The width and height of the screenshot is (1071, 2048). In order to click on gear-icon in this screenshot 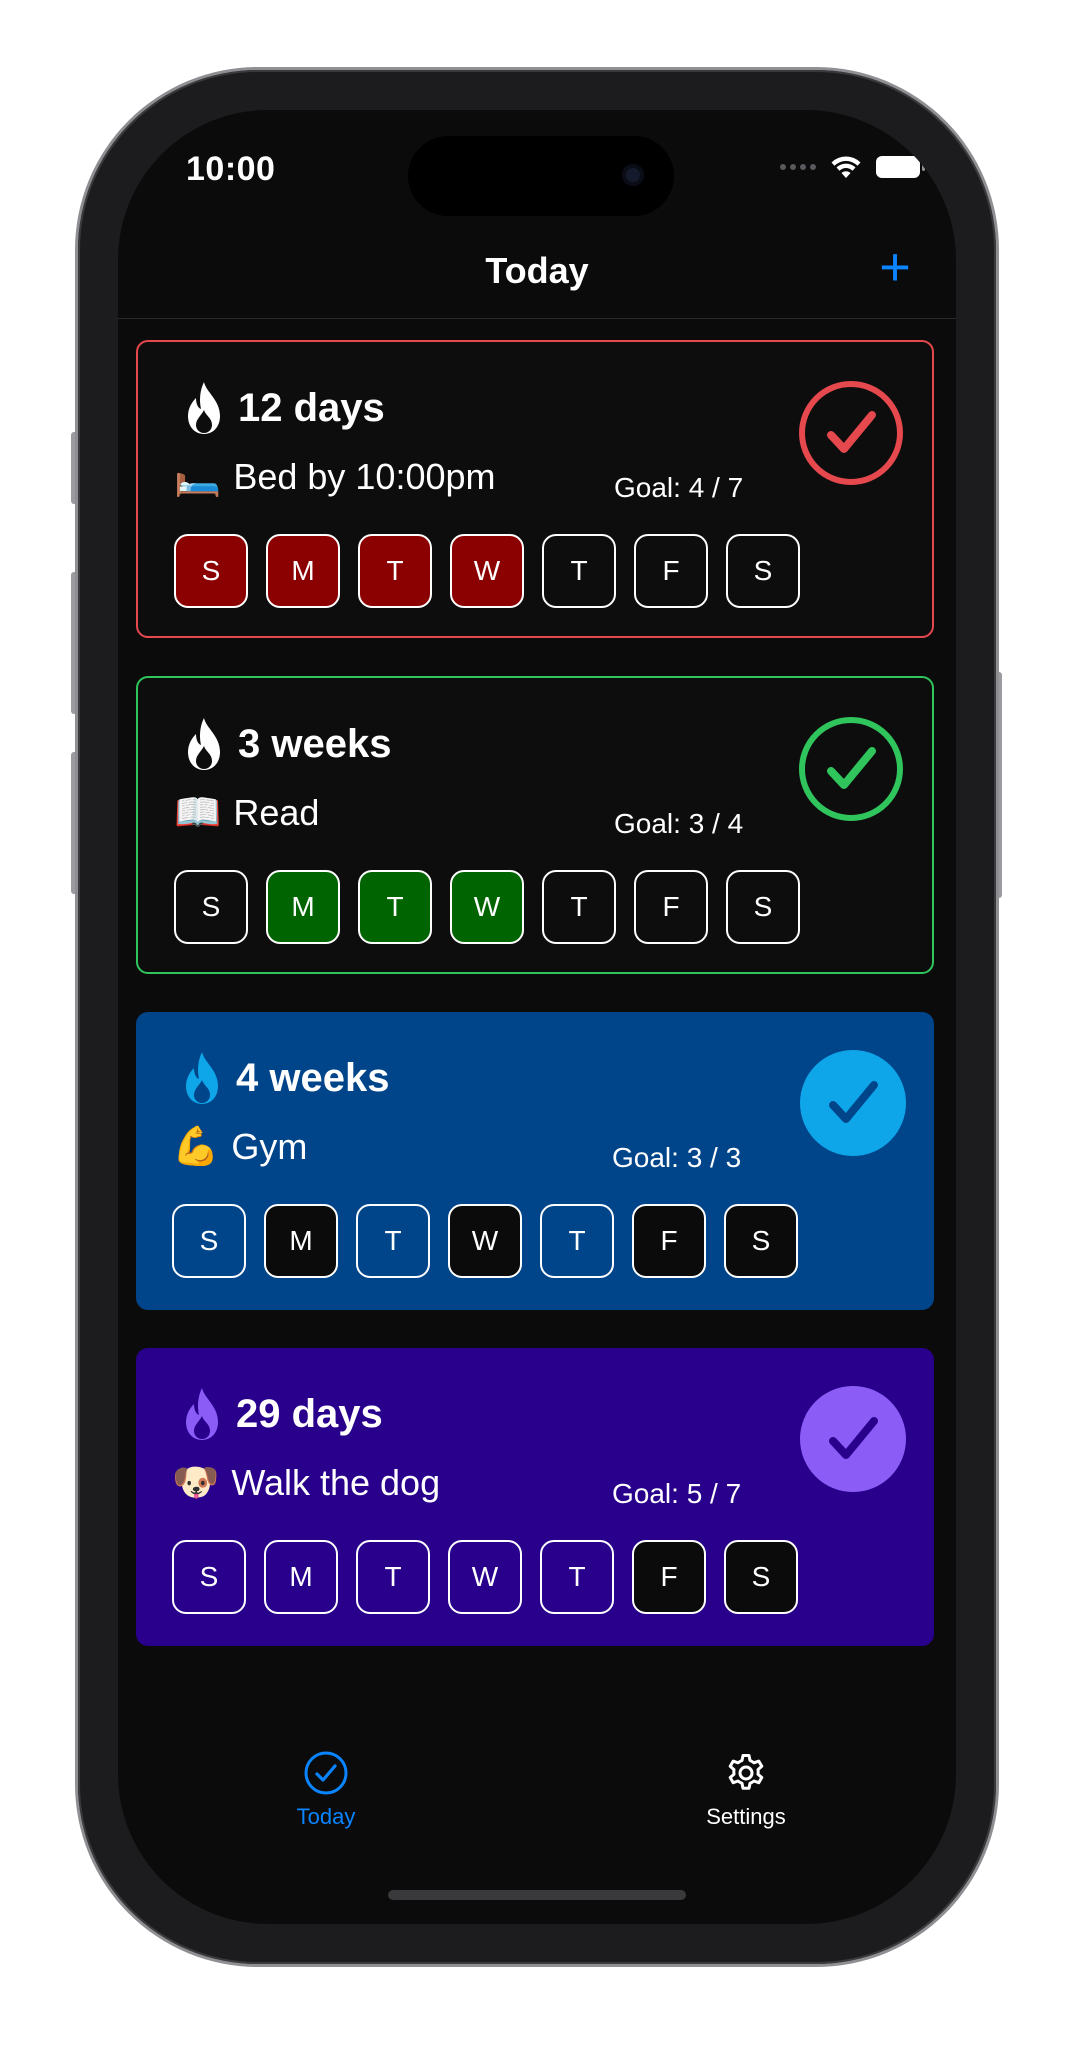, I will do `click(746, 1772)`.